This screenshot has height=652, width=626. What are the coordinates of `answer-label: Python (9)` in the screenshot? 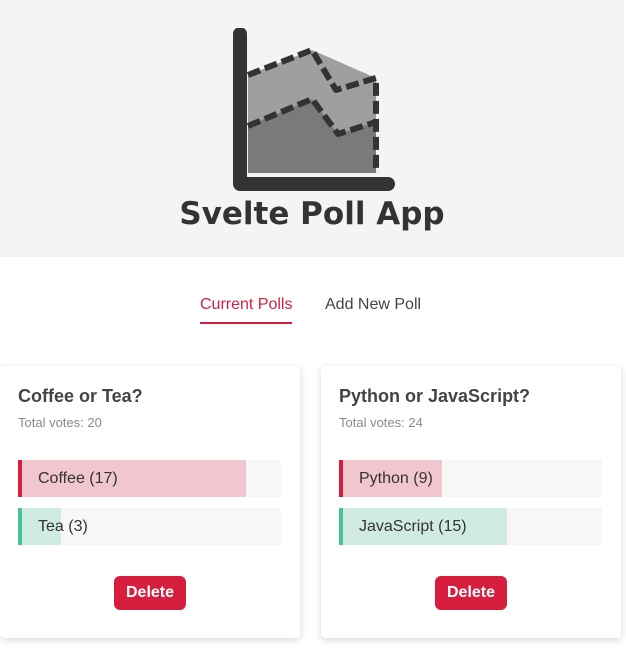 It's located at (396, 478).